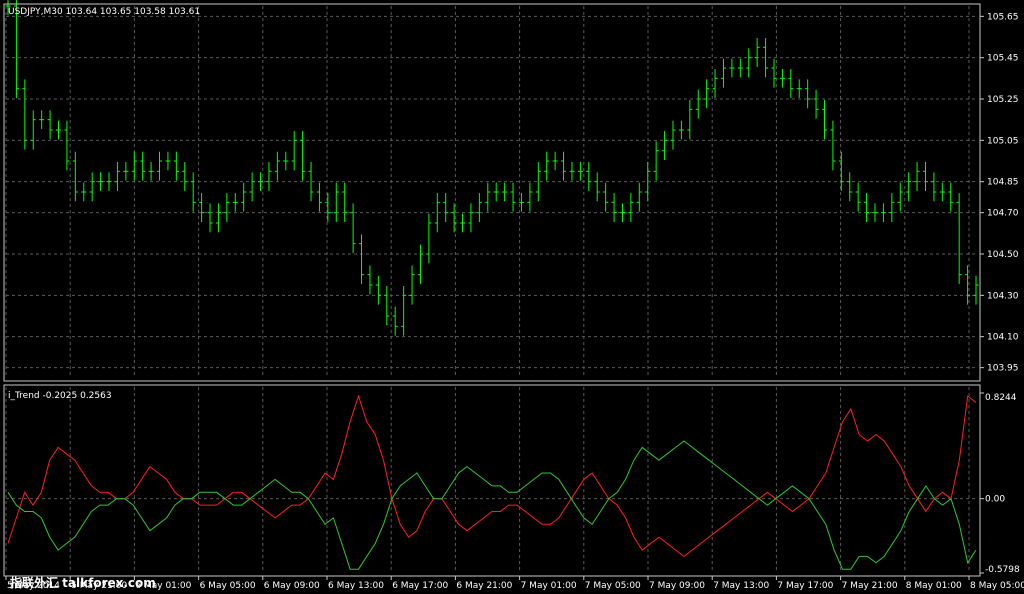 The height and width of the screenshot is (594, 1024). I want to click on price-y-tick-label: 105.25, so click(1003, 100).